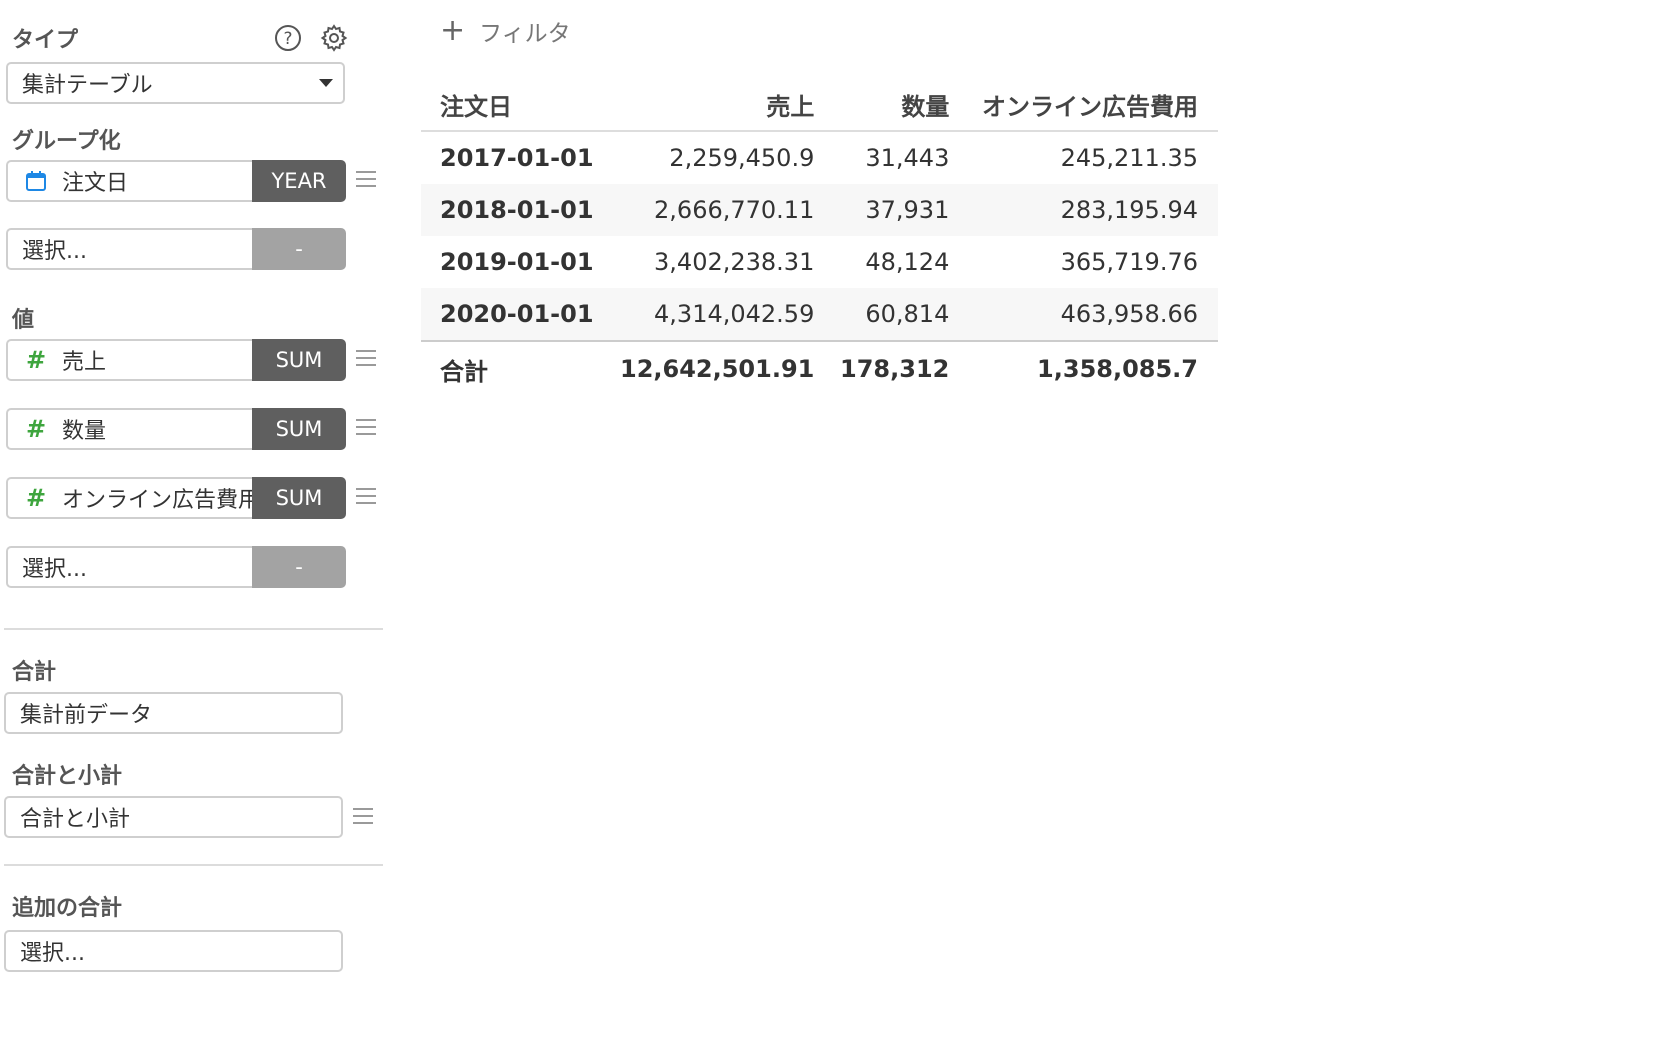 The height and width of the screenshot is (1038, 1654). What do you see at coordinates (734, 262) in the screenshot?
I see `table-cell-sales: 3,402,238.31` at bounding box center [734, 262].